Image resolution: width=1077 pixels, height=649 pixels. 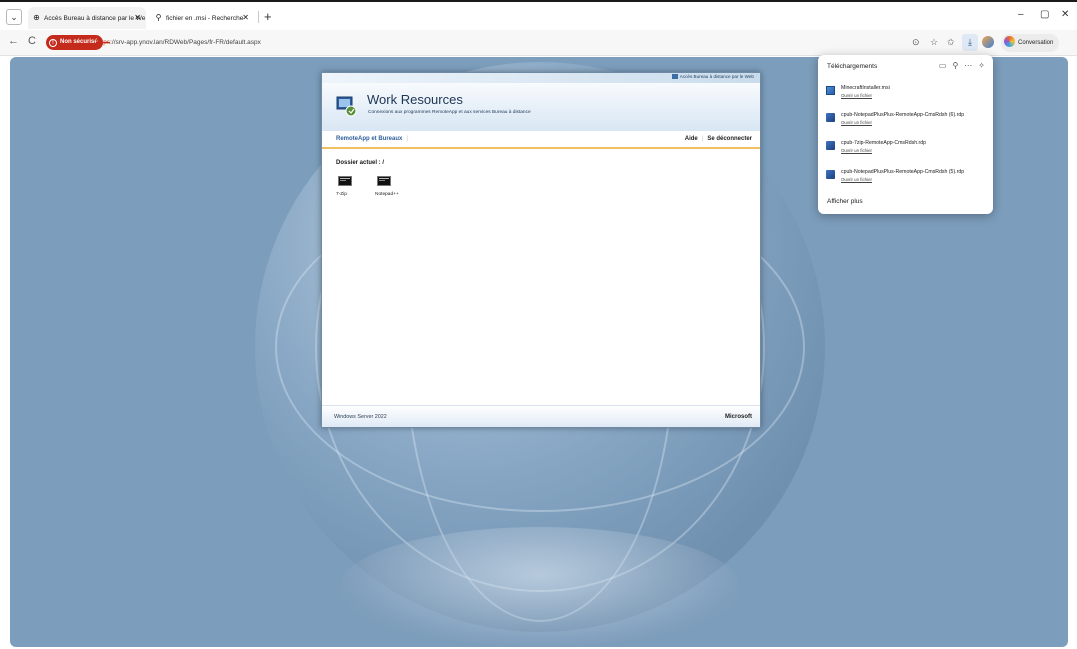 I want to click on copilot-button: Conversation, so click(x=1030, y=43).